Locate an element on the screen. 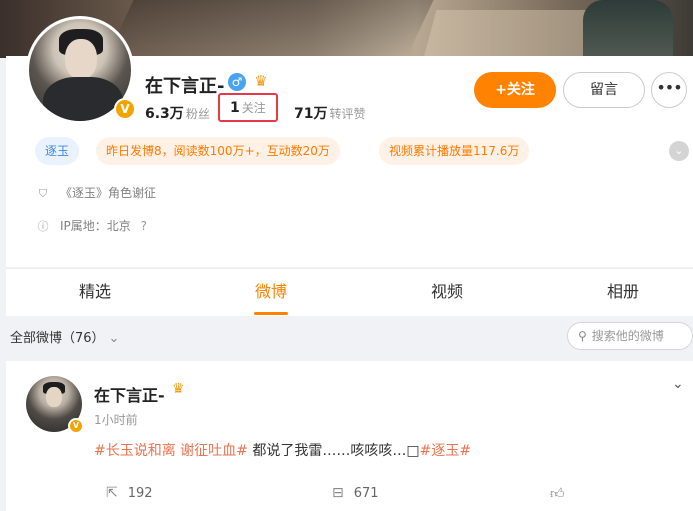  more-button: ••• is located at coordinates (669, 90).